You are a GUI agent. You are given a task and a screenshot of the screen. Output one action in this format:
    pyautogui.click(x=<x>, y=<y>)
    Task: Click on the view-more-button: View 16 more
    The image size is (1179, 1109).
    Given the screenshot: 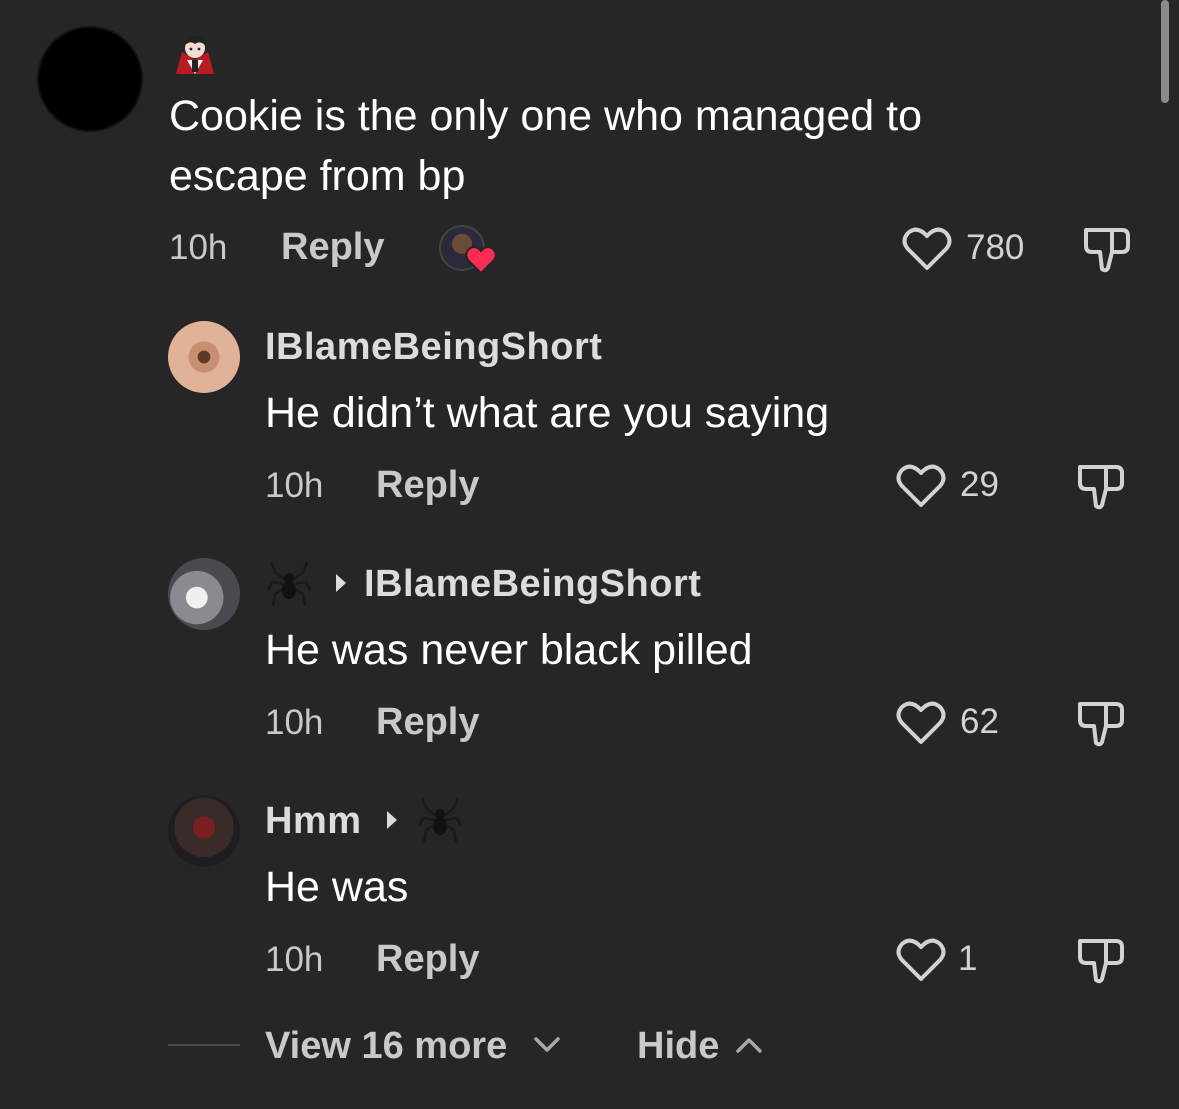 What is the action you would take?
    pyautogui.click(x=386, y=1046)
    